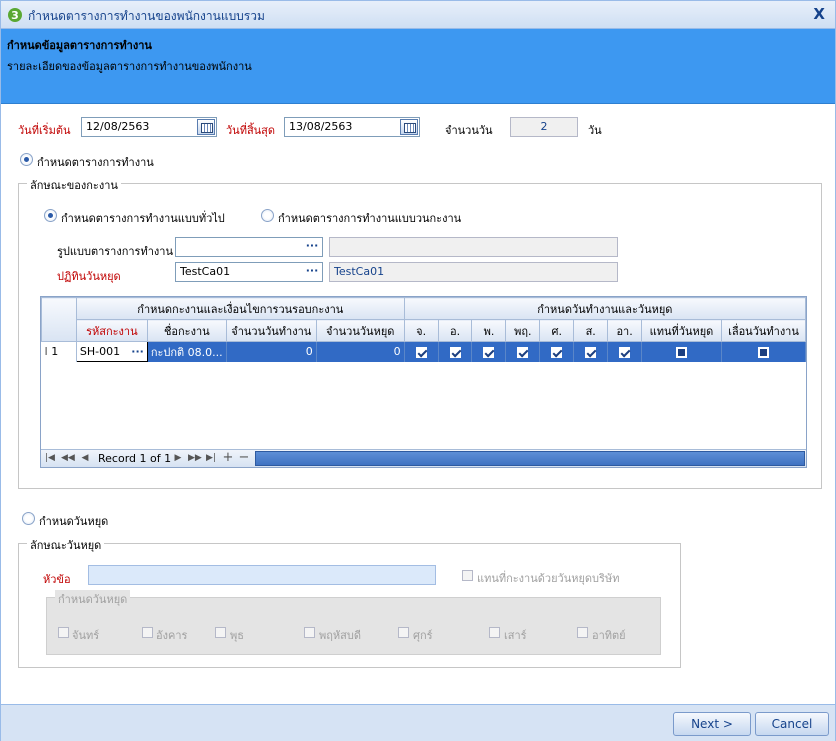 This screenshot has width=836, height=741. Describe the element at coordinates (244, 457) in the screenshot. I see `delete-record-icon: −` at that location.